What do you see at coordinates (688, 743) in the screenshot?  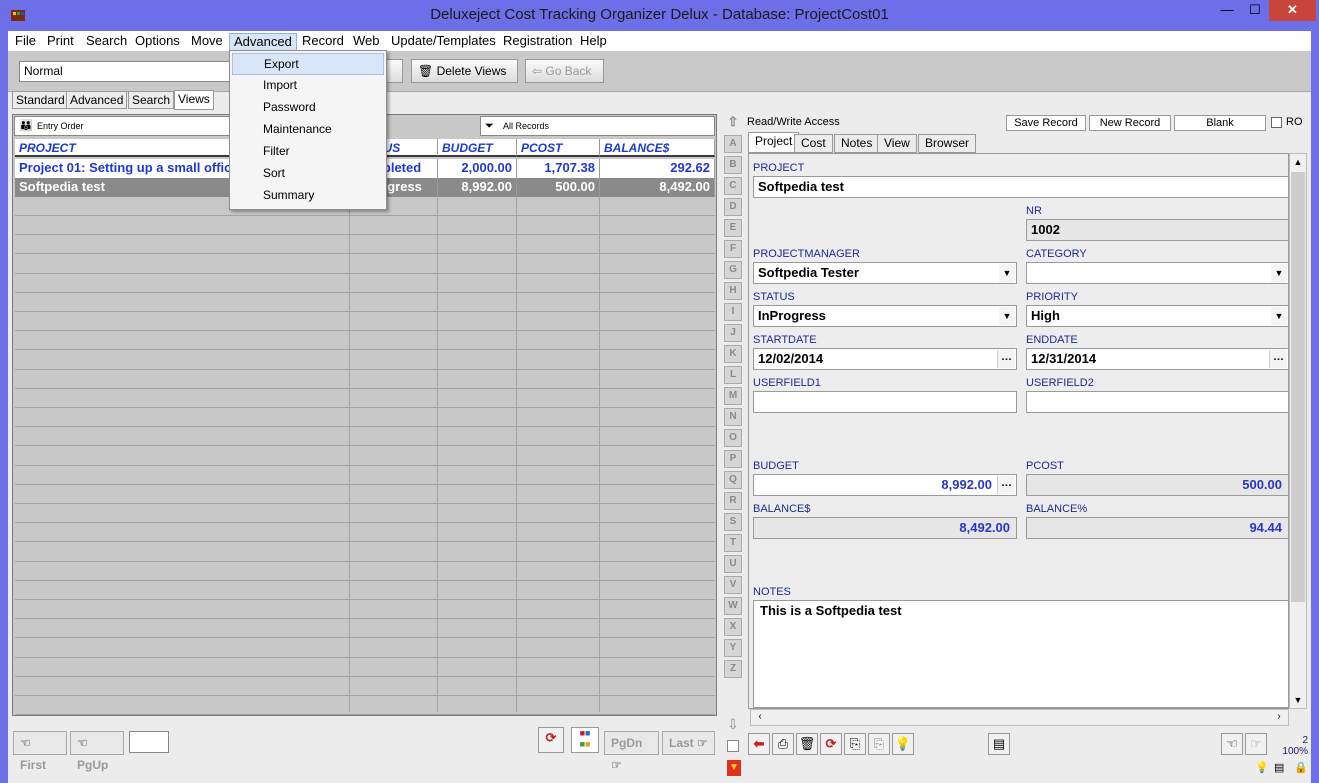 I see `last-button: Last ☞` at bounding box center [688, 743].